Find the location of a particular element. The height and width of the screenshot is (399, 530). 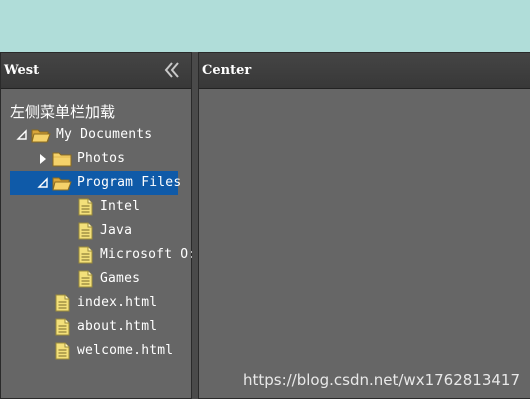

tree-node: Microsoft O: is located at coordinates (98, 255).